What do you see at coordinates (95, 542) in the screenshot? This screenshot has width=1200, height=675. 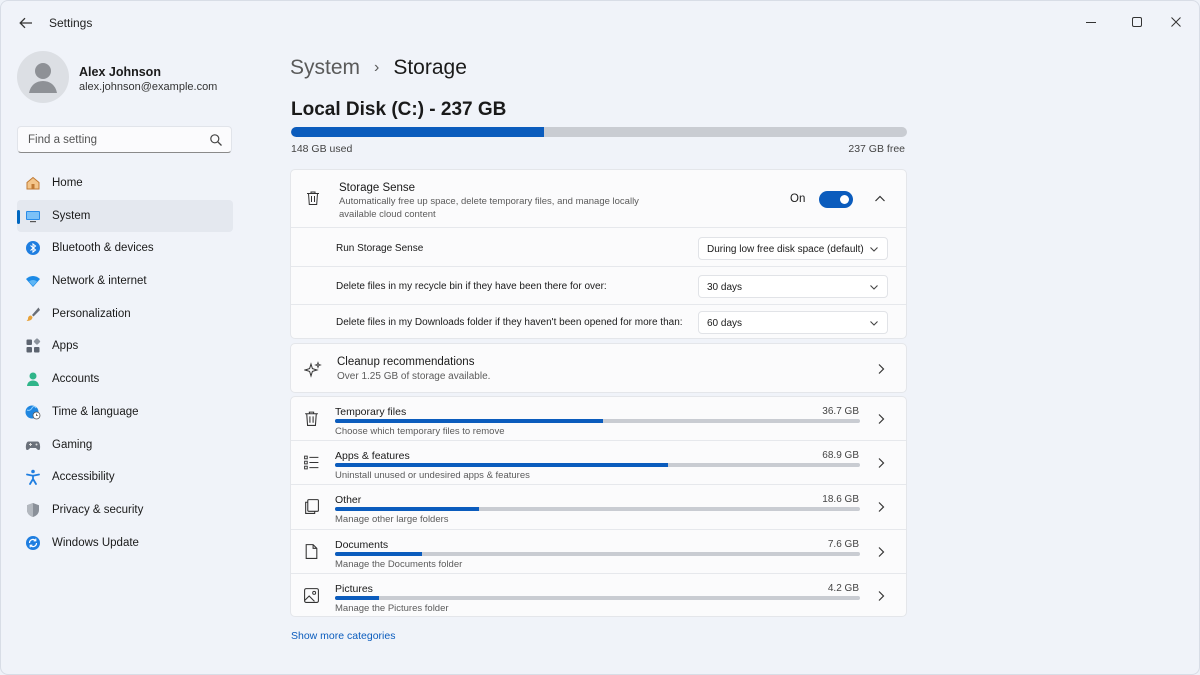 I see `sidebar-item-label: Windows Update` at bounding box center [95, 542].